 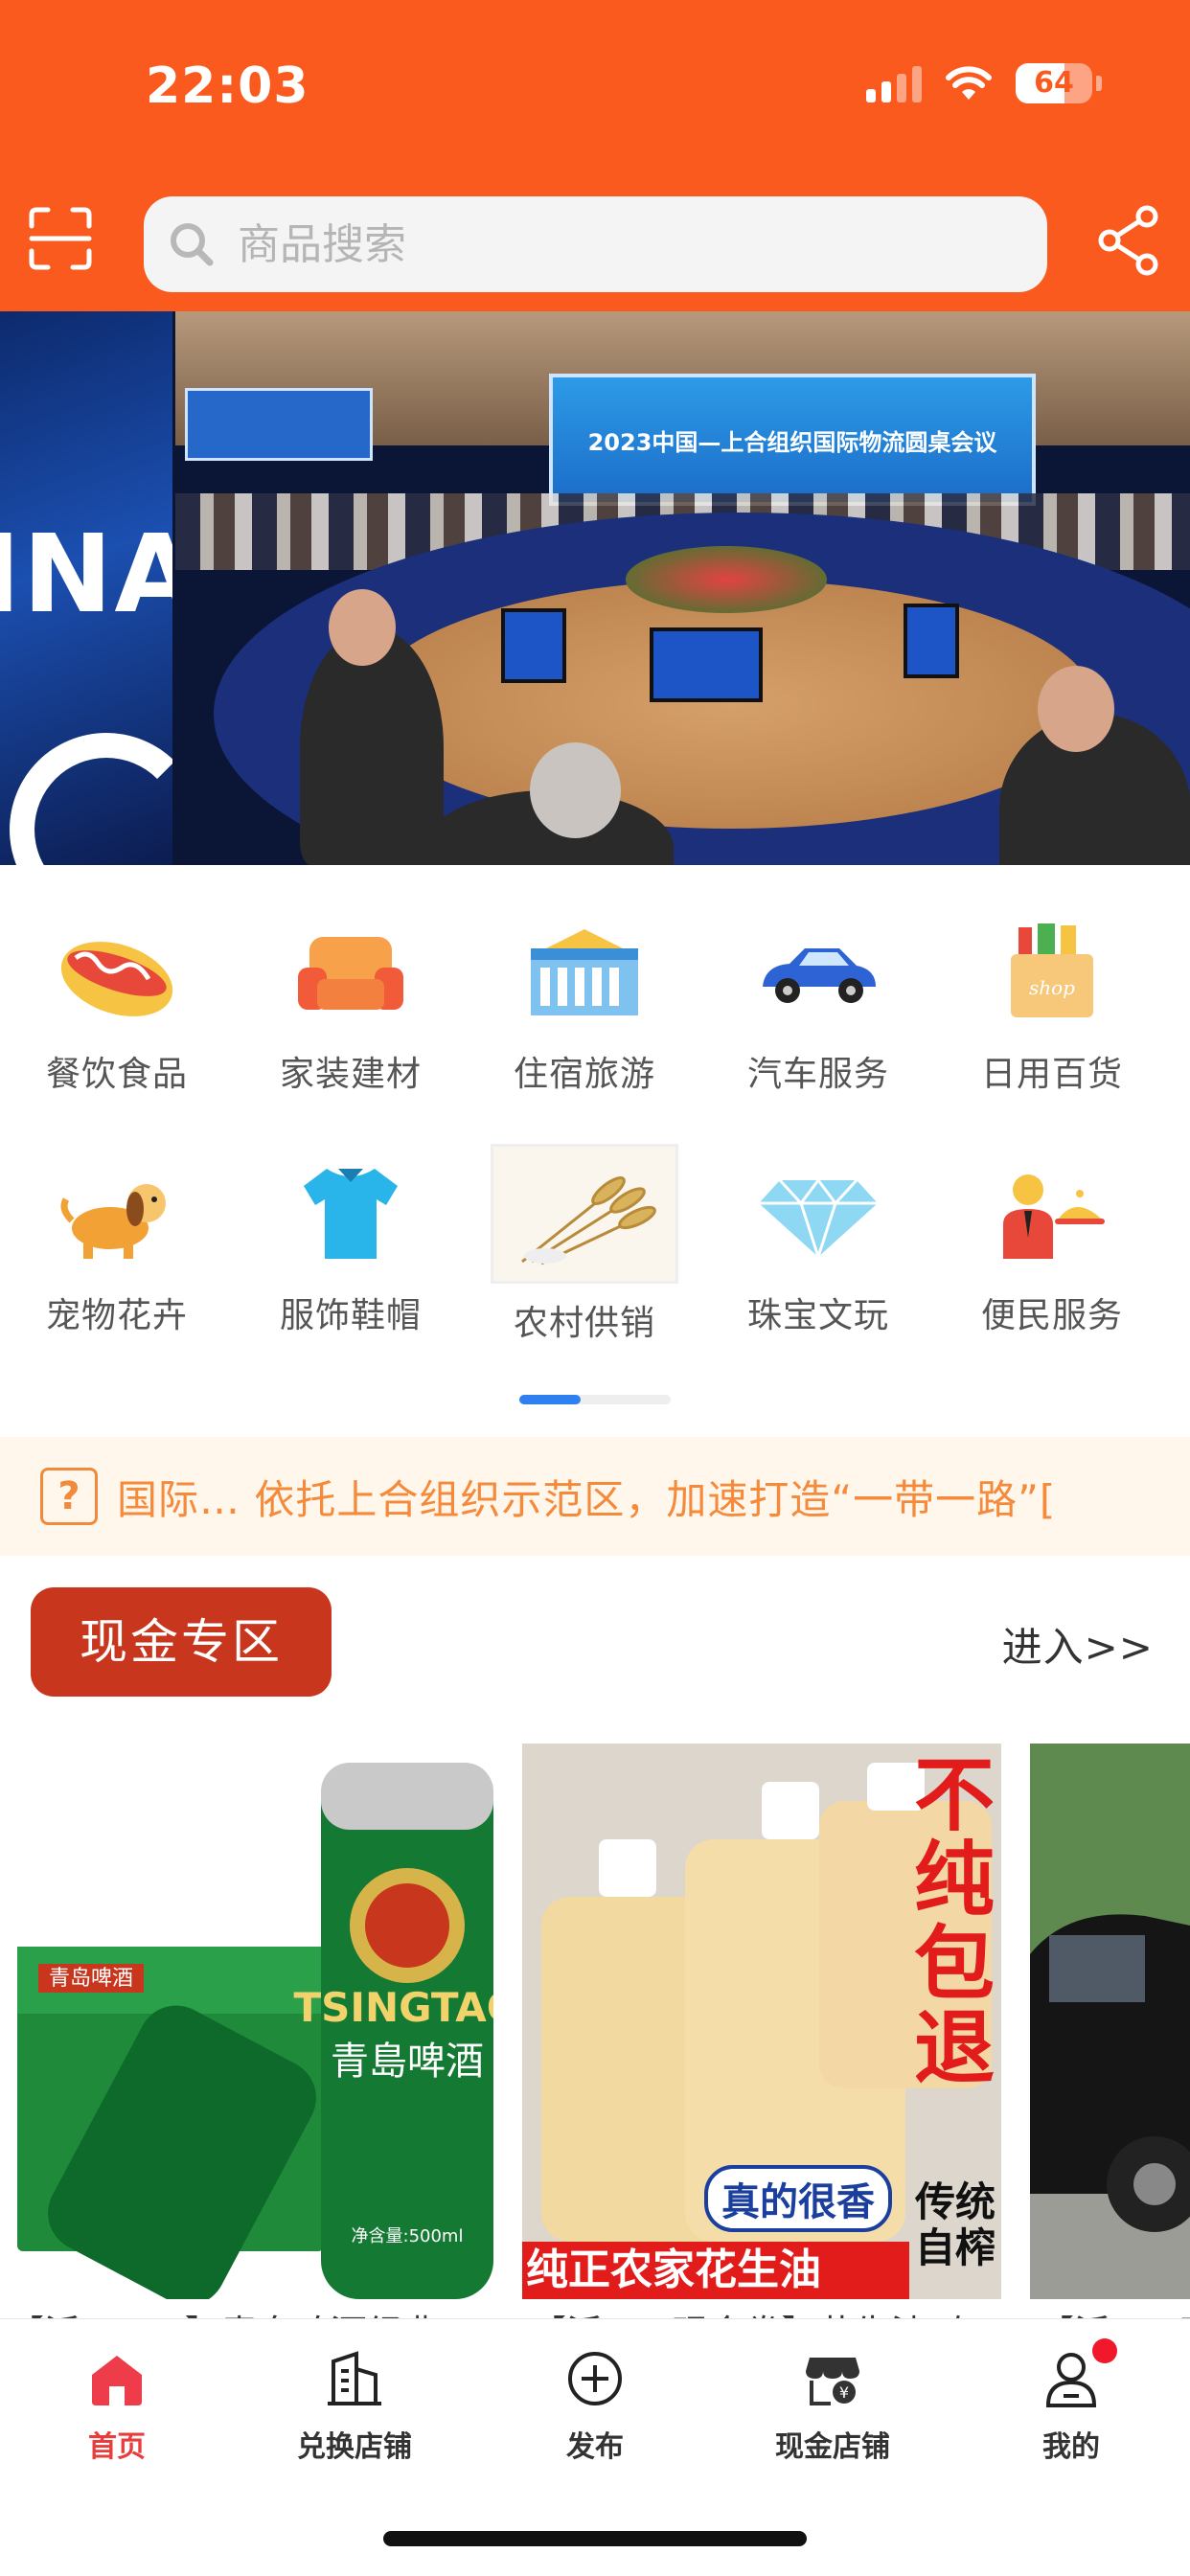 What do you see at coordinates (818, 1315) in the screenshot?
I see `category-label: 珠宝文玩` at bounding box center [818, 1315].